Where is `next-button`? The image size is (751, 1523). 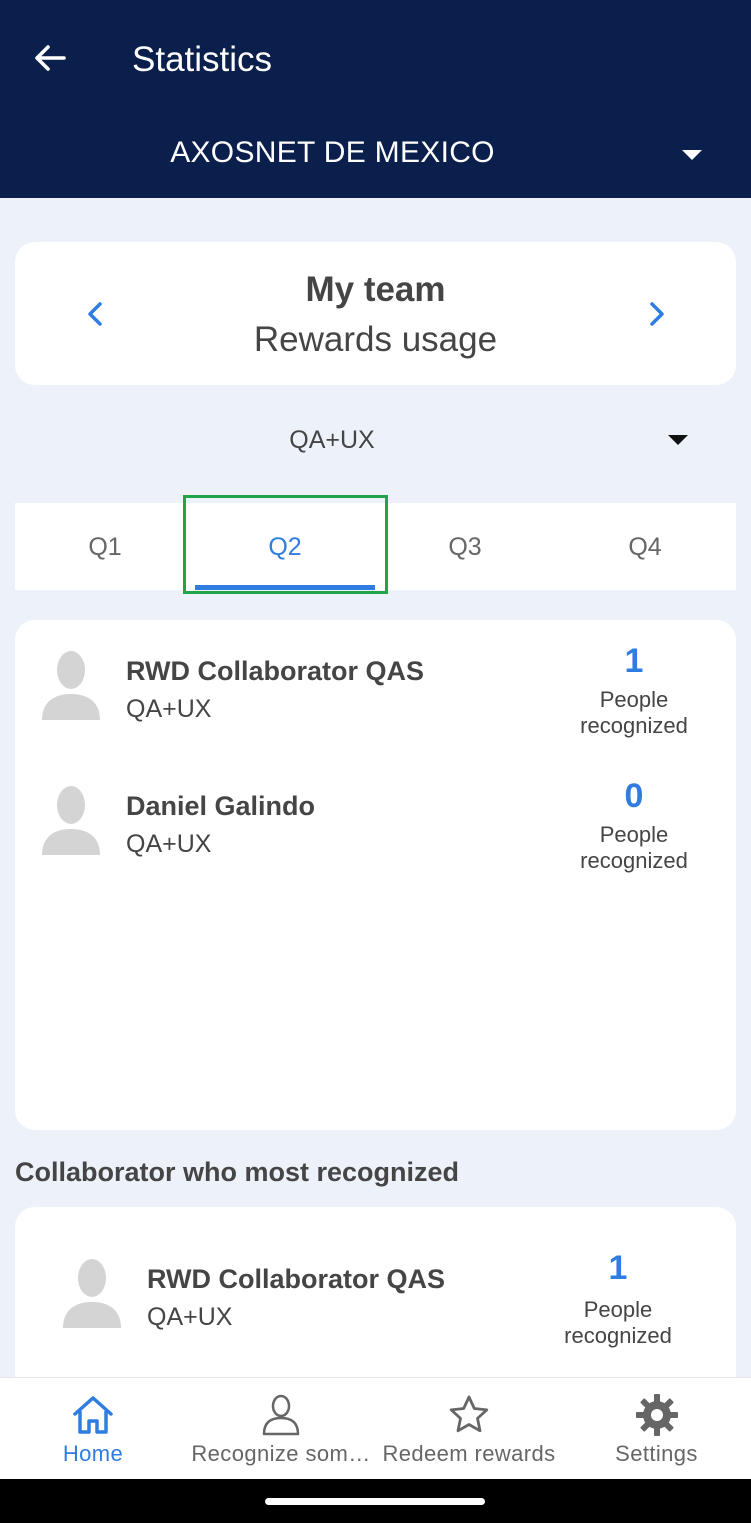
next-button is located at coordinates (657, 314).